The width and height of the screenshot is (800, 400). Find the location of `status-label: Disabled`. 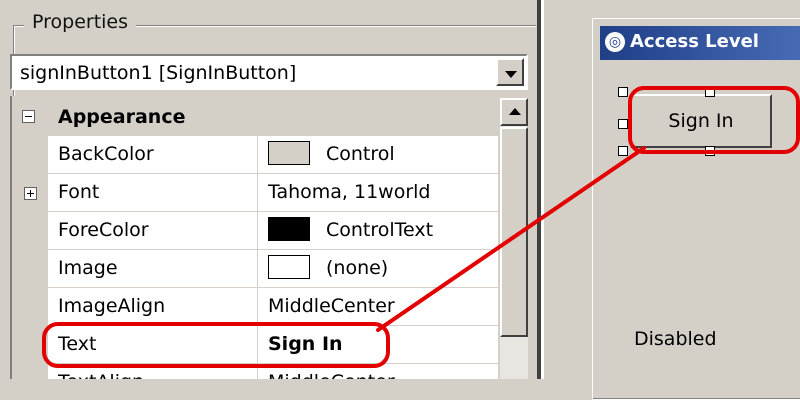

status-label: Disabled is located at coordinates (675, 339).